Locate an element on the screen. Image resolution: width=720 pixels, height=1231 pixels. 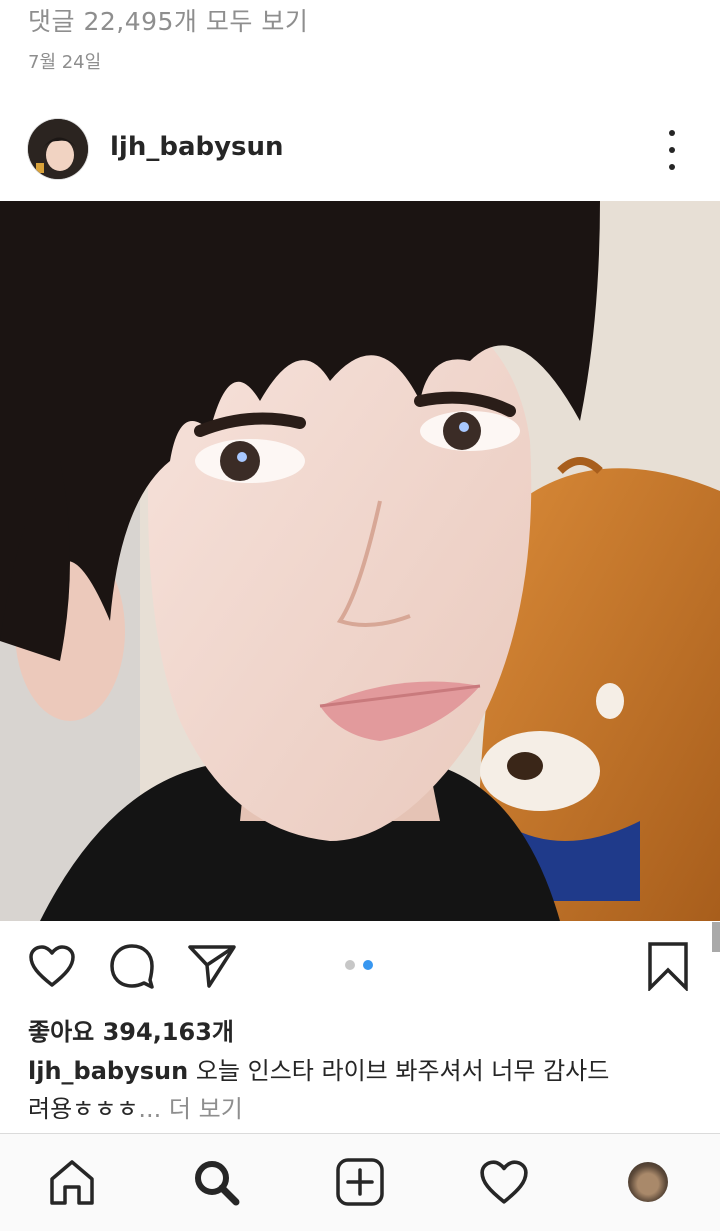
bottom-nav is located at coordinates (360, 1182).